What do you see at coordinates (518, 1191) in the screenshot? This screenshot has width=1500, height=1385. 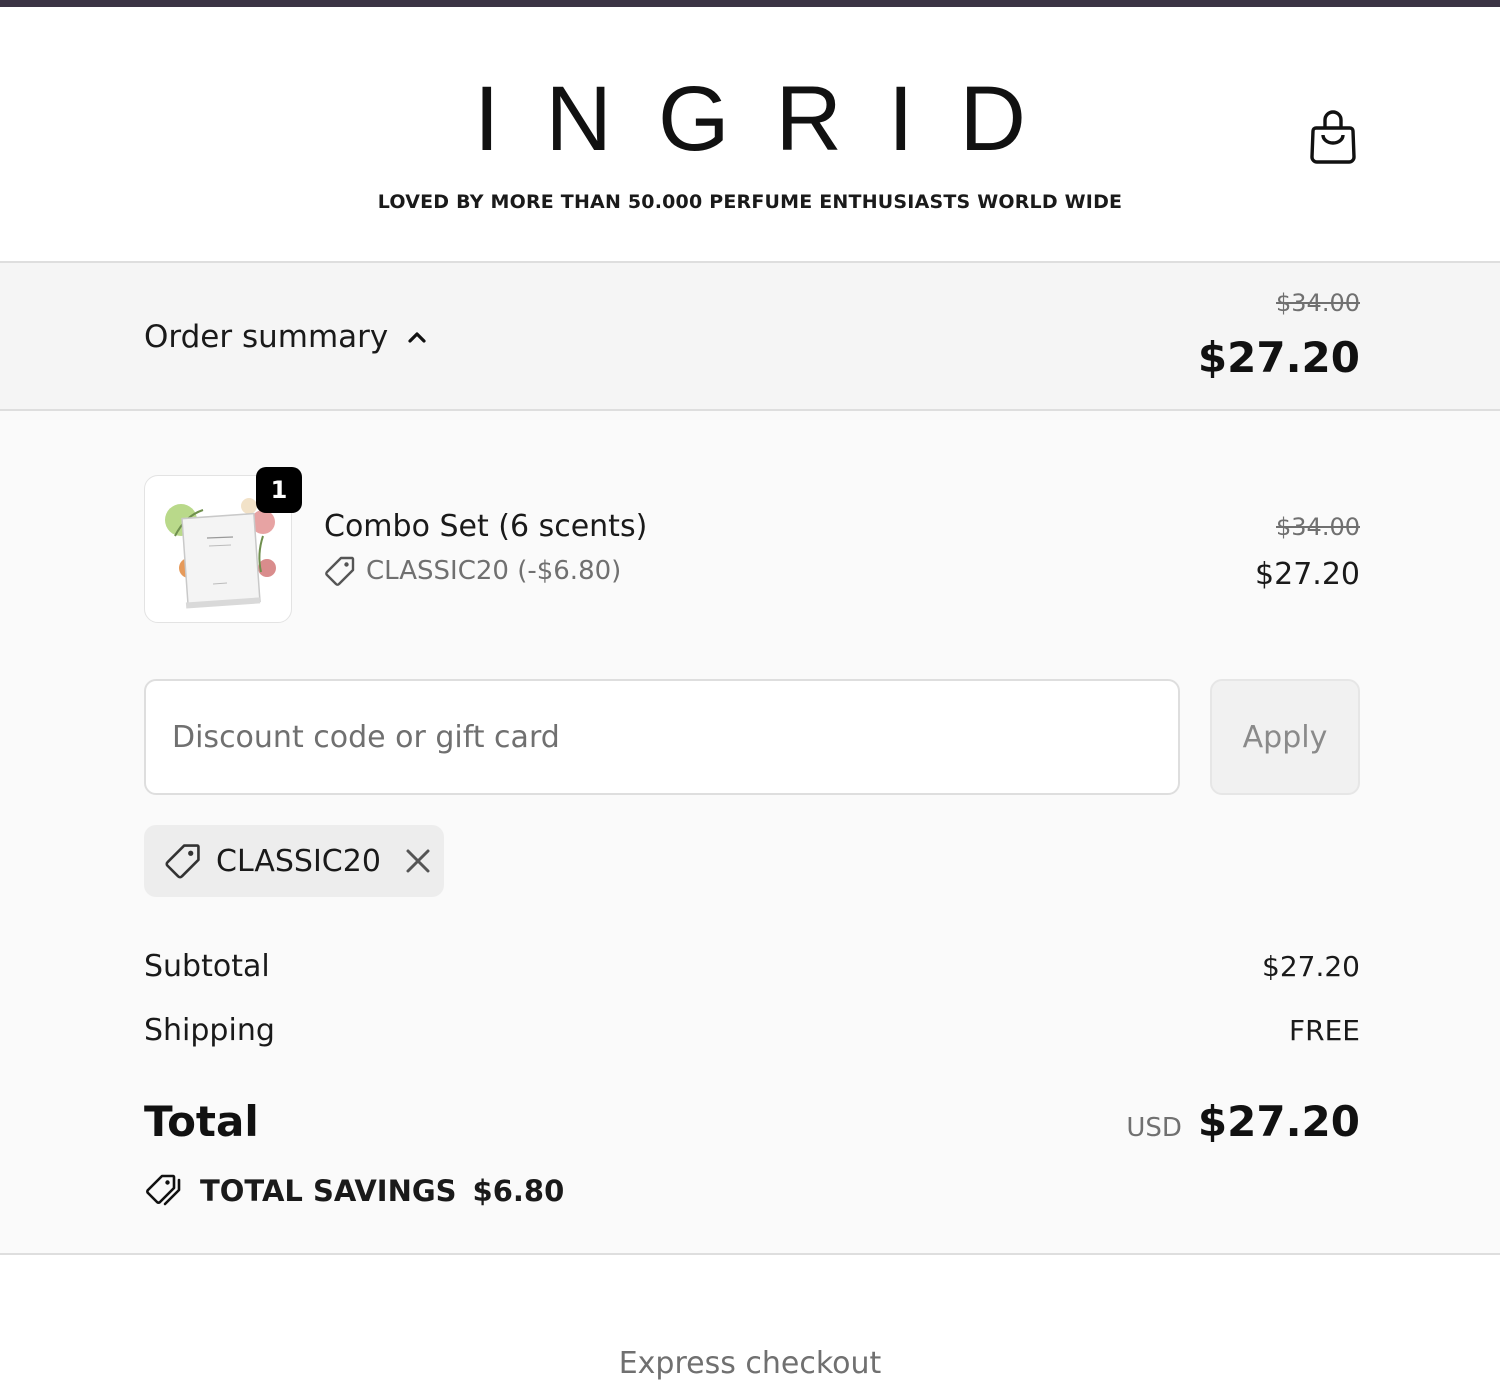 I see `total-savings-value: $6.80` at bounding box center [518, 1191].